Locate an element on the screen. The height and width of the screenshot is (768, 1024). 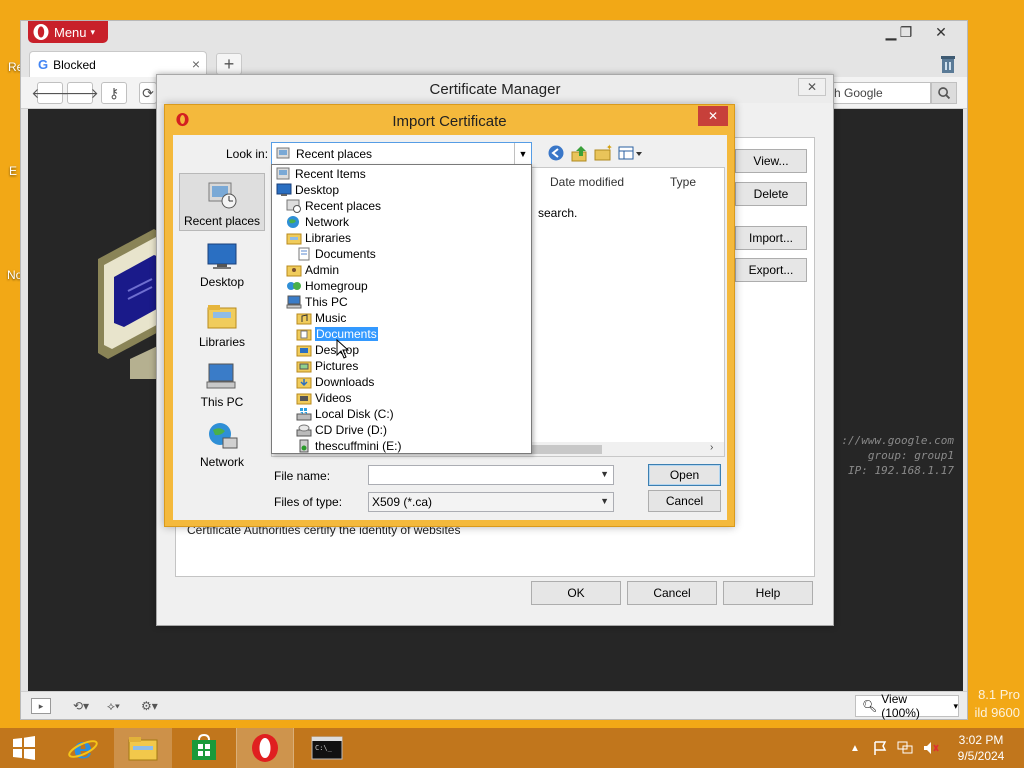
search-input: h Google is located at coordinates (879, 93).